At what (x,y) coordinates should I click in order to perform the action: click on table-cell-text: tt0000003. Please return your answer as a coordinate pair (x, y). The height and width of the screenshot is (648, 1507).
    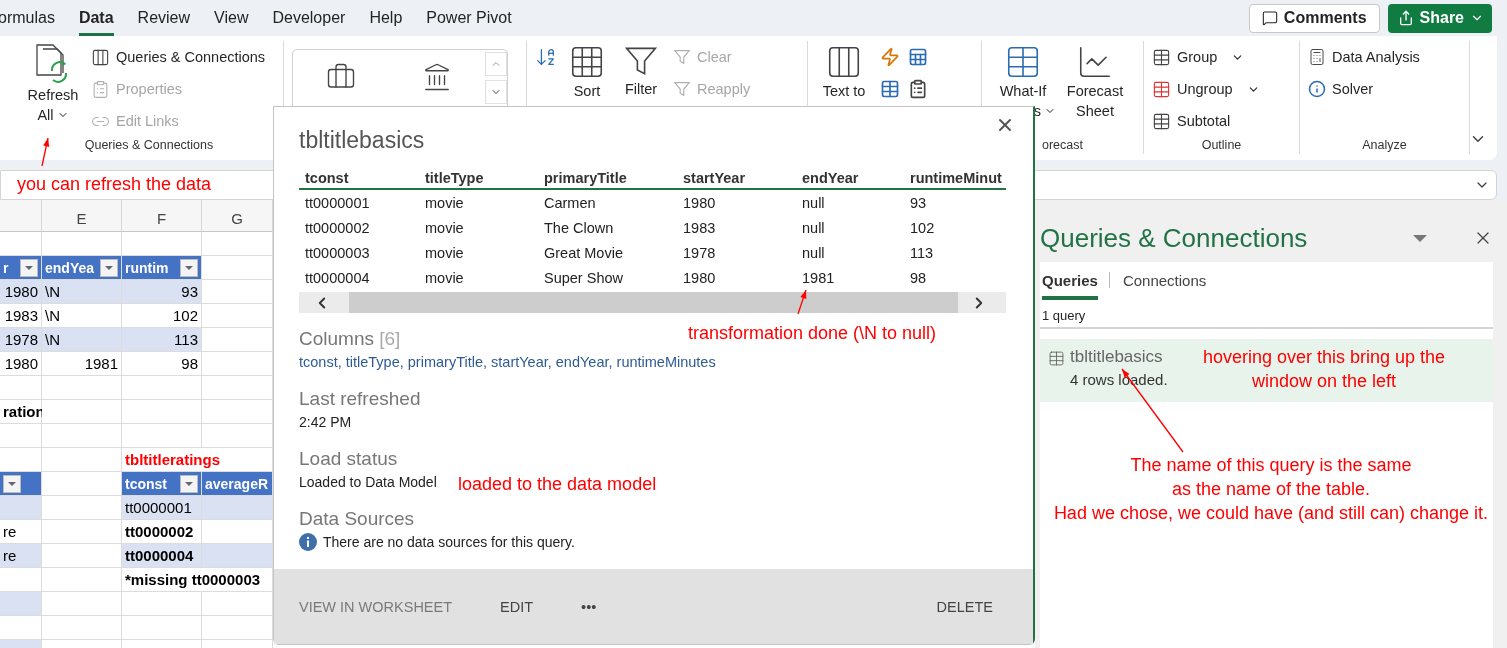
    Looking at the image, I should click on (337, 252).